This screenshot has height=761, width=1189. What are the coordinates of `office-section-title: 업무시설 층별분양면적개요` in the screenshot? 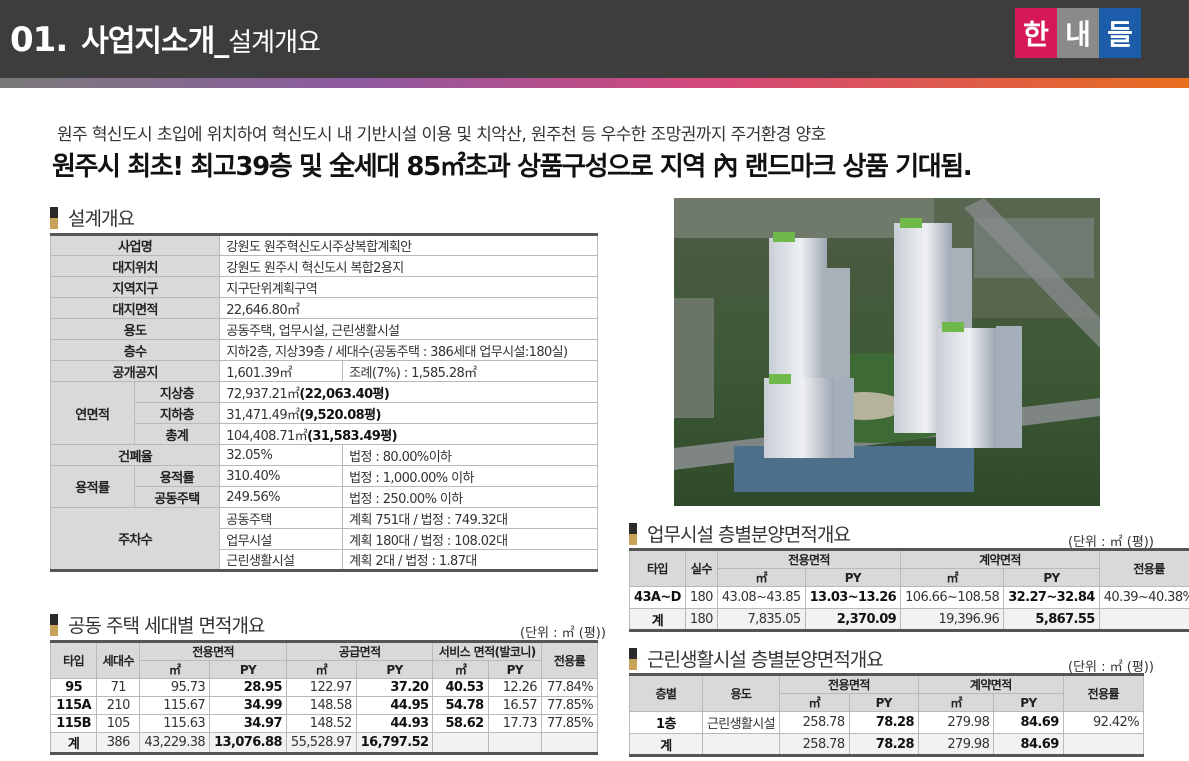 It's located at (740, 533).